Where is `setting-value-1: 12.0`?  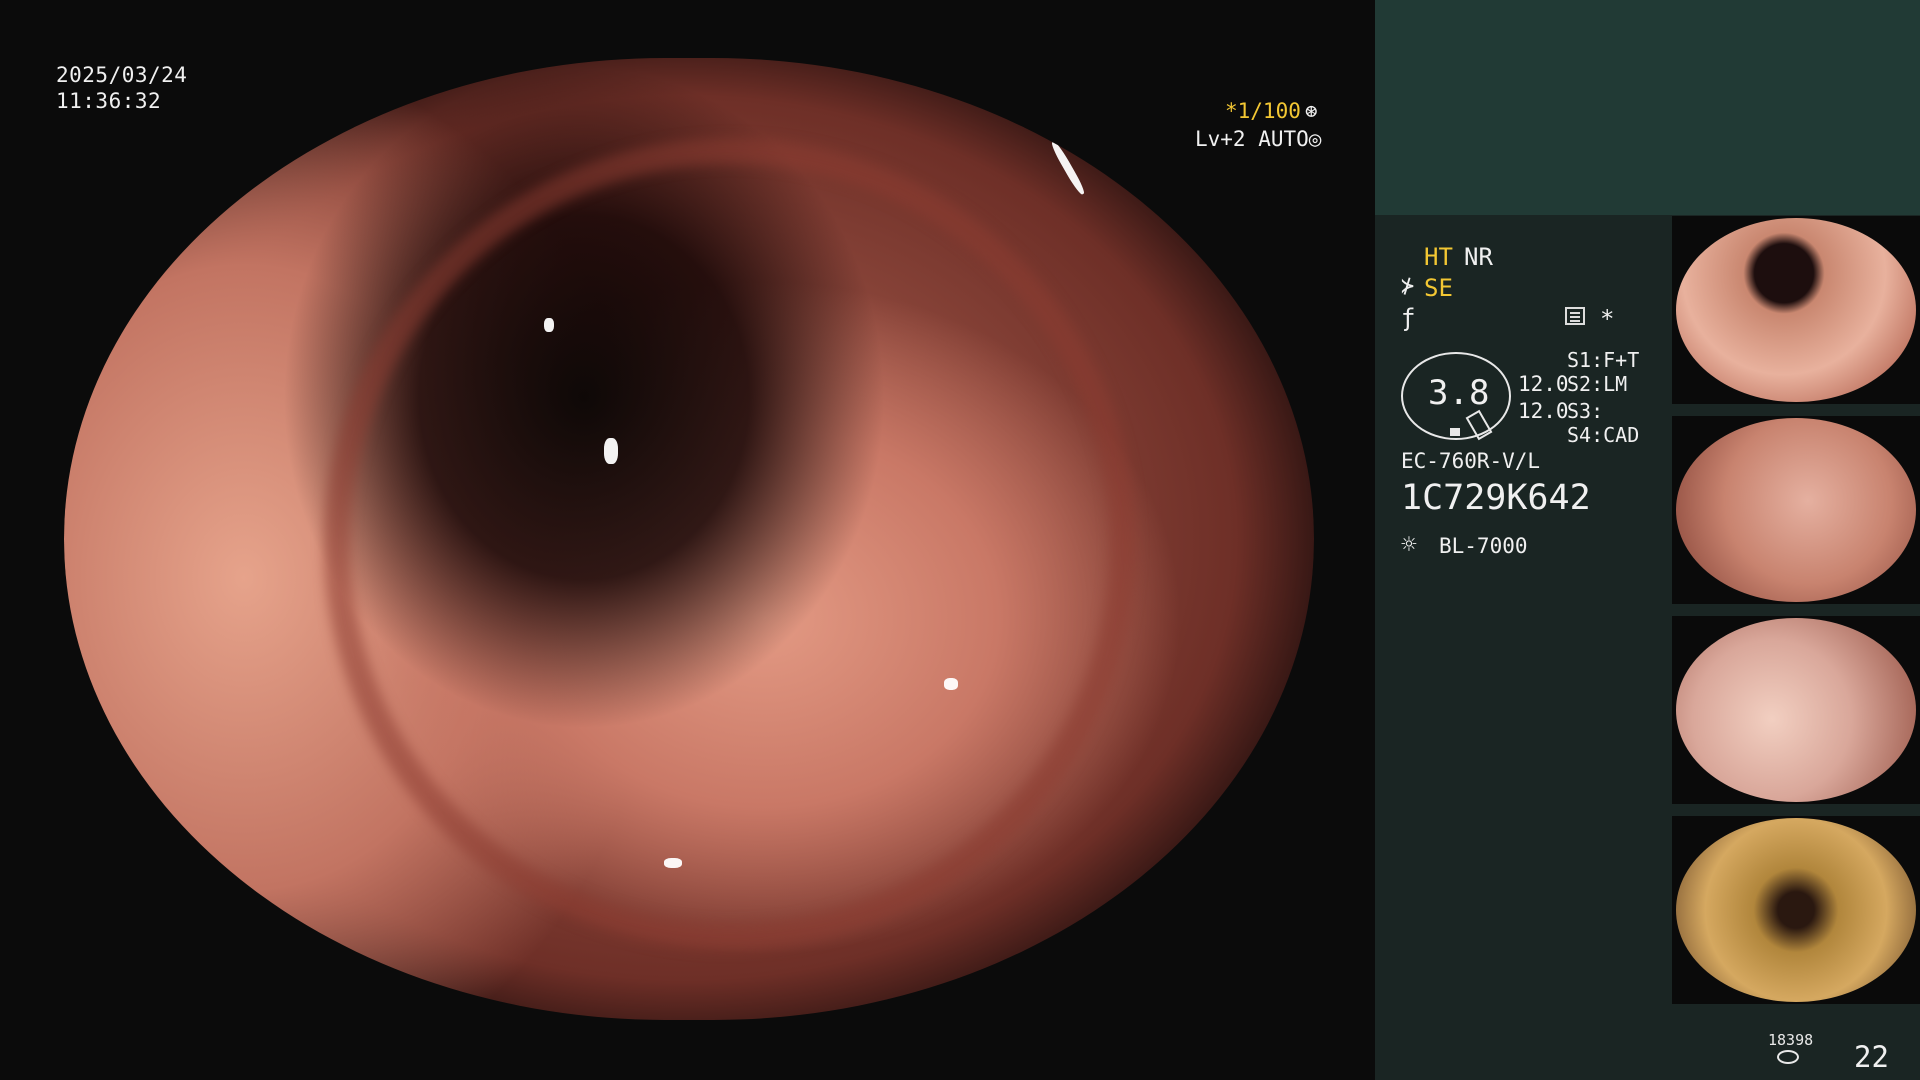
setting-value-1: 12.0 is located at coordinates (1543, 384).